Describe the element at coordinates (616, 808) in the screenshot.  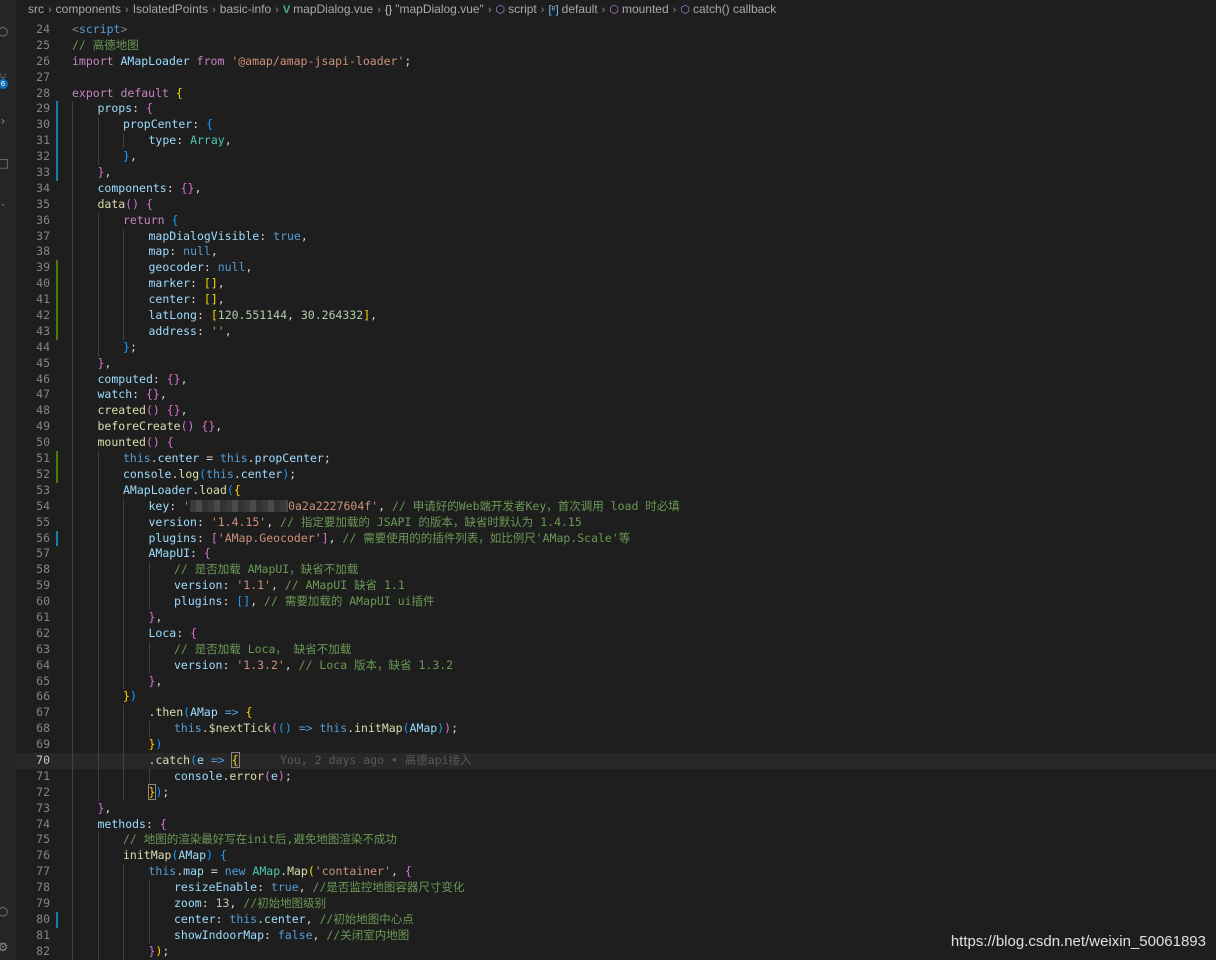
I see `code-line: 73},` at that location.